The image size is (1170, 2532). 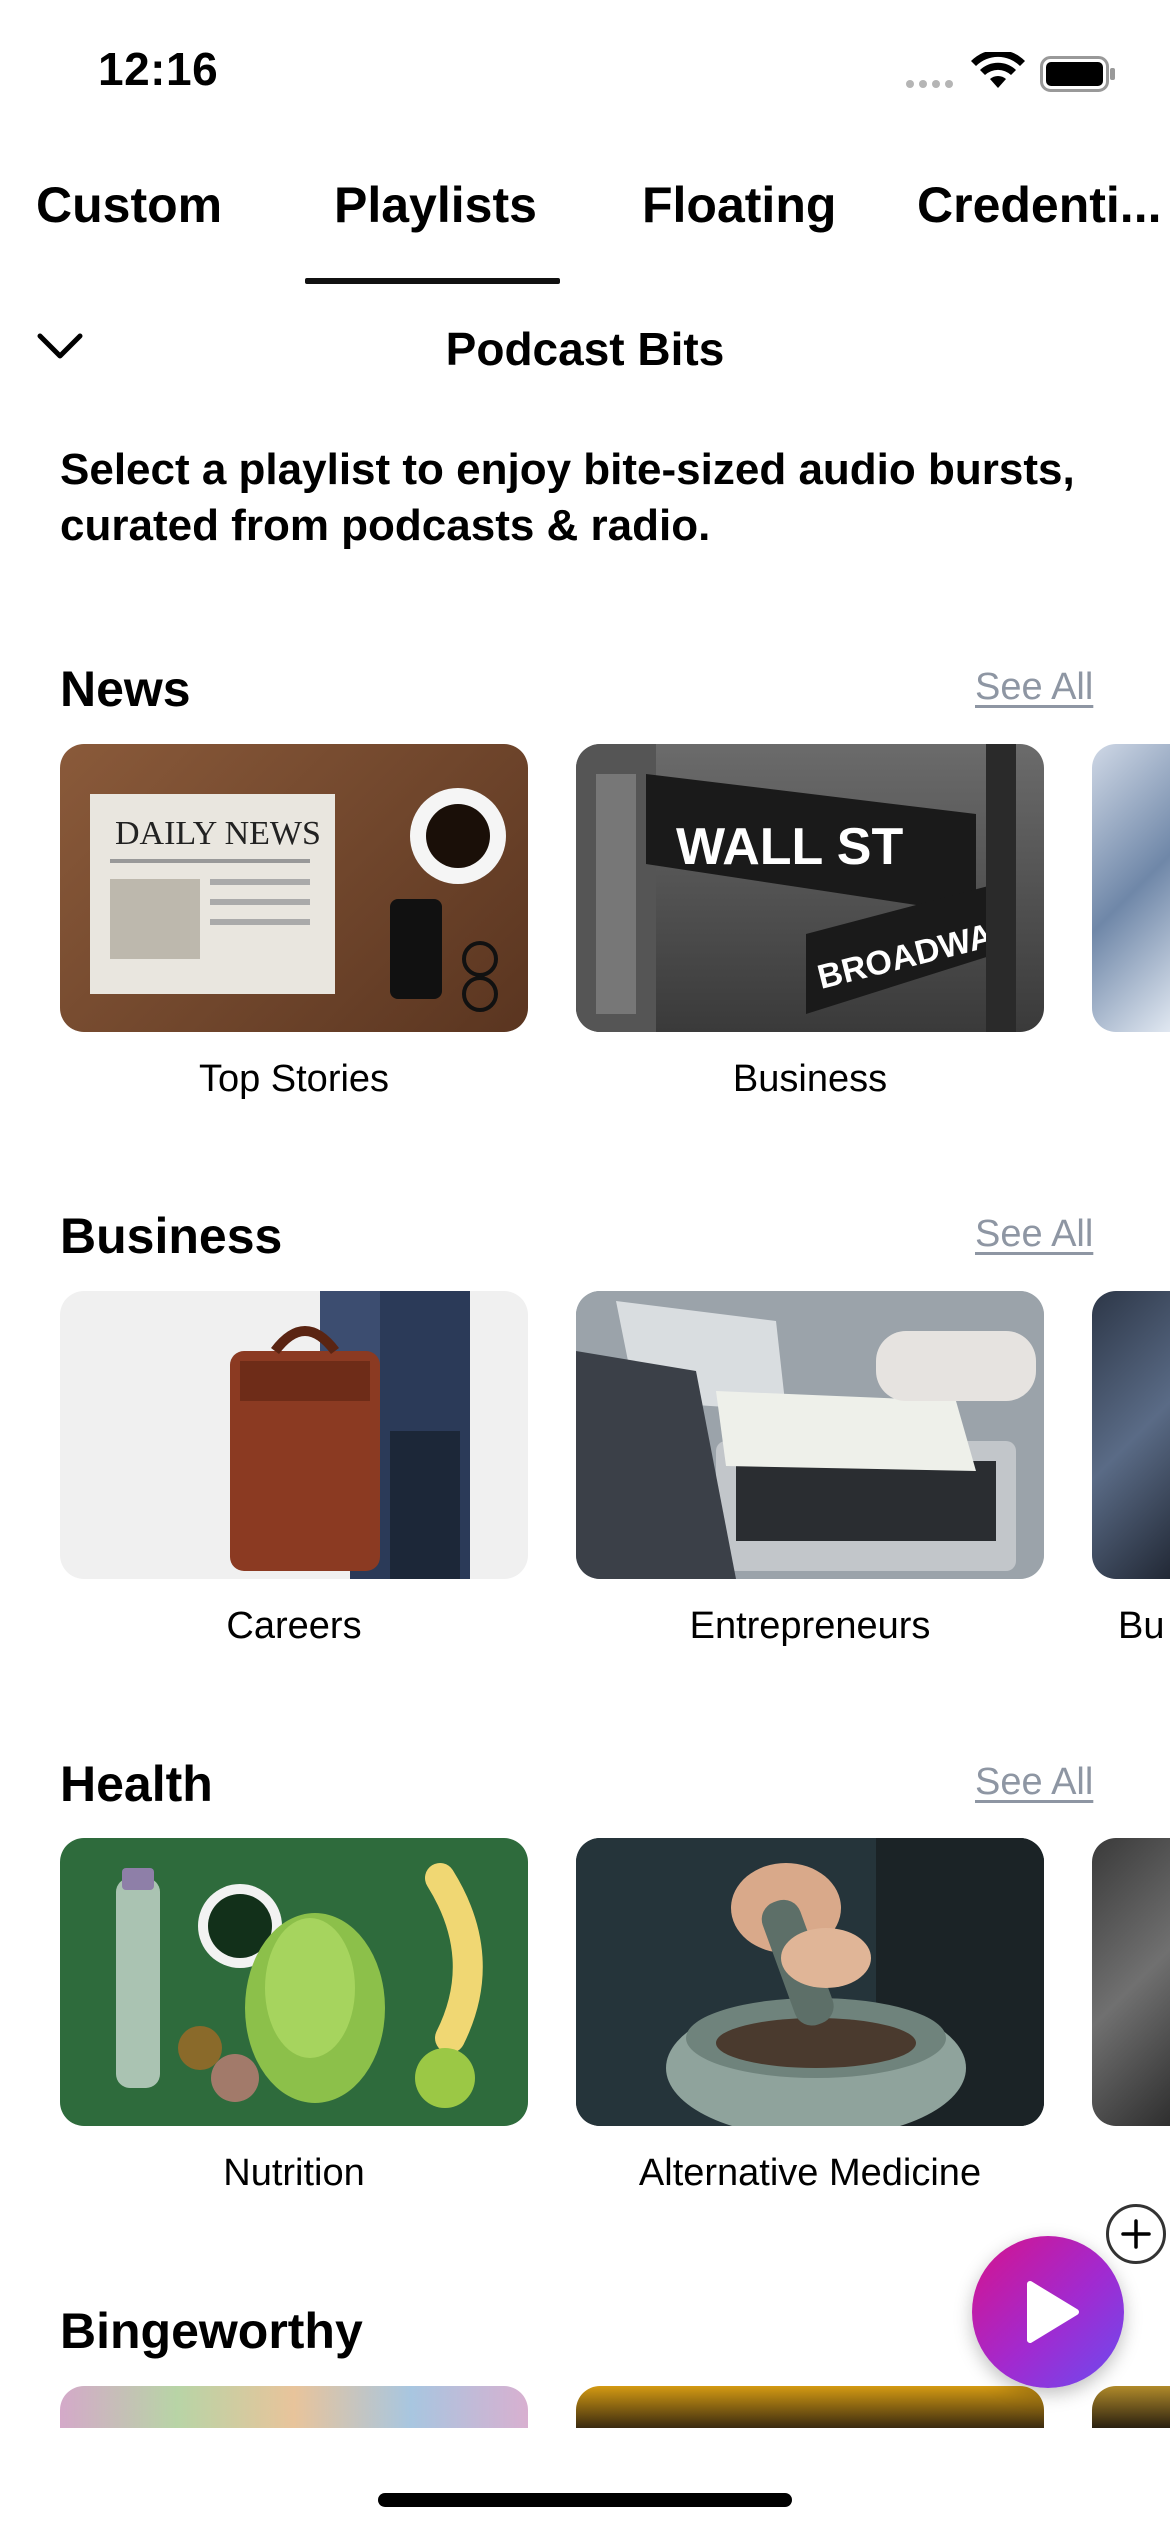 What do you see at coordinates (299, 1985) in the screenshot?
I see `healthy-food-image` at bounding box center [299, 1985].